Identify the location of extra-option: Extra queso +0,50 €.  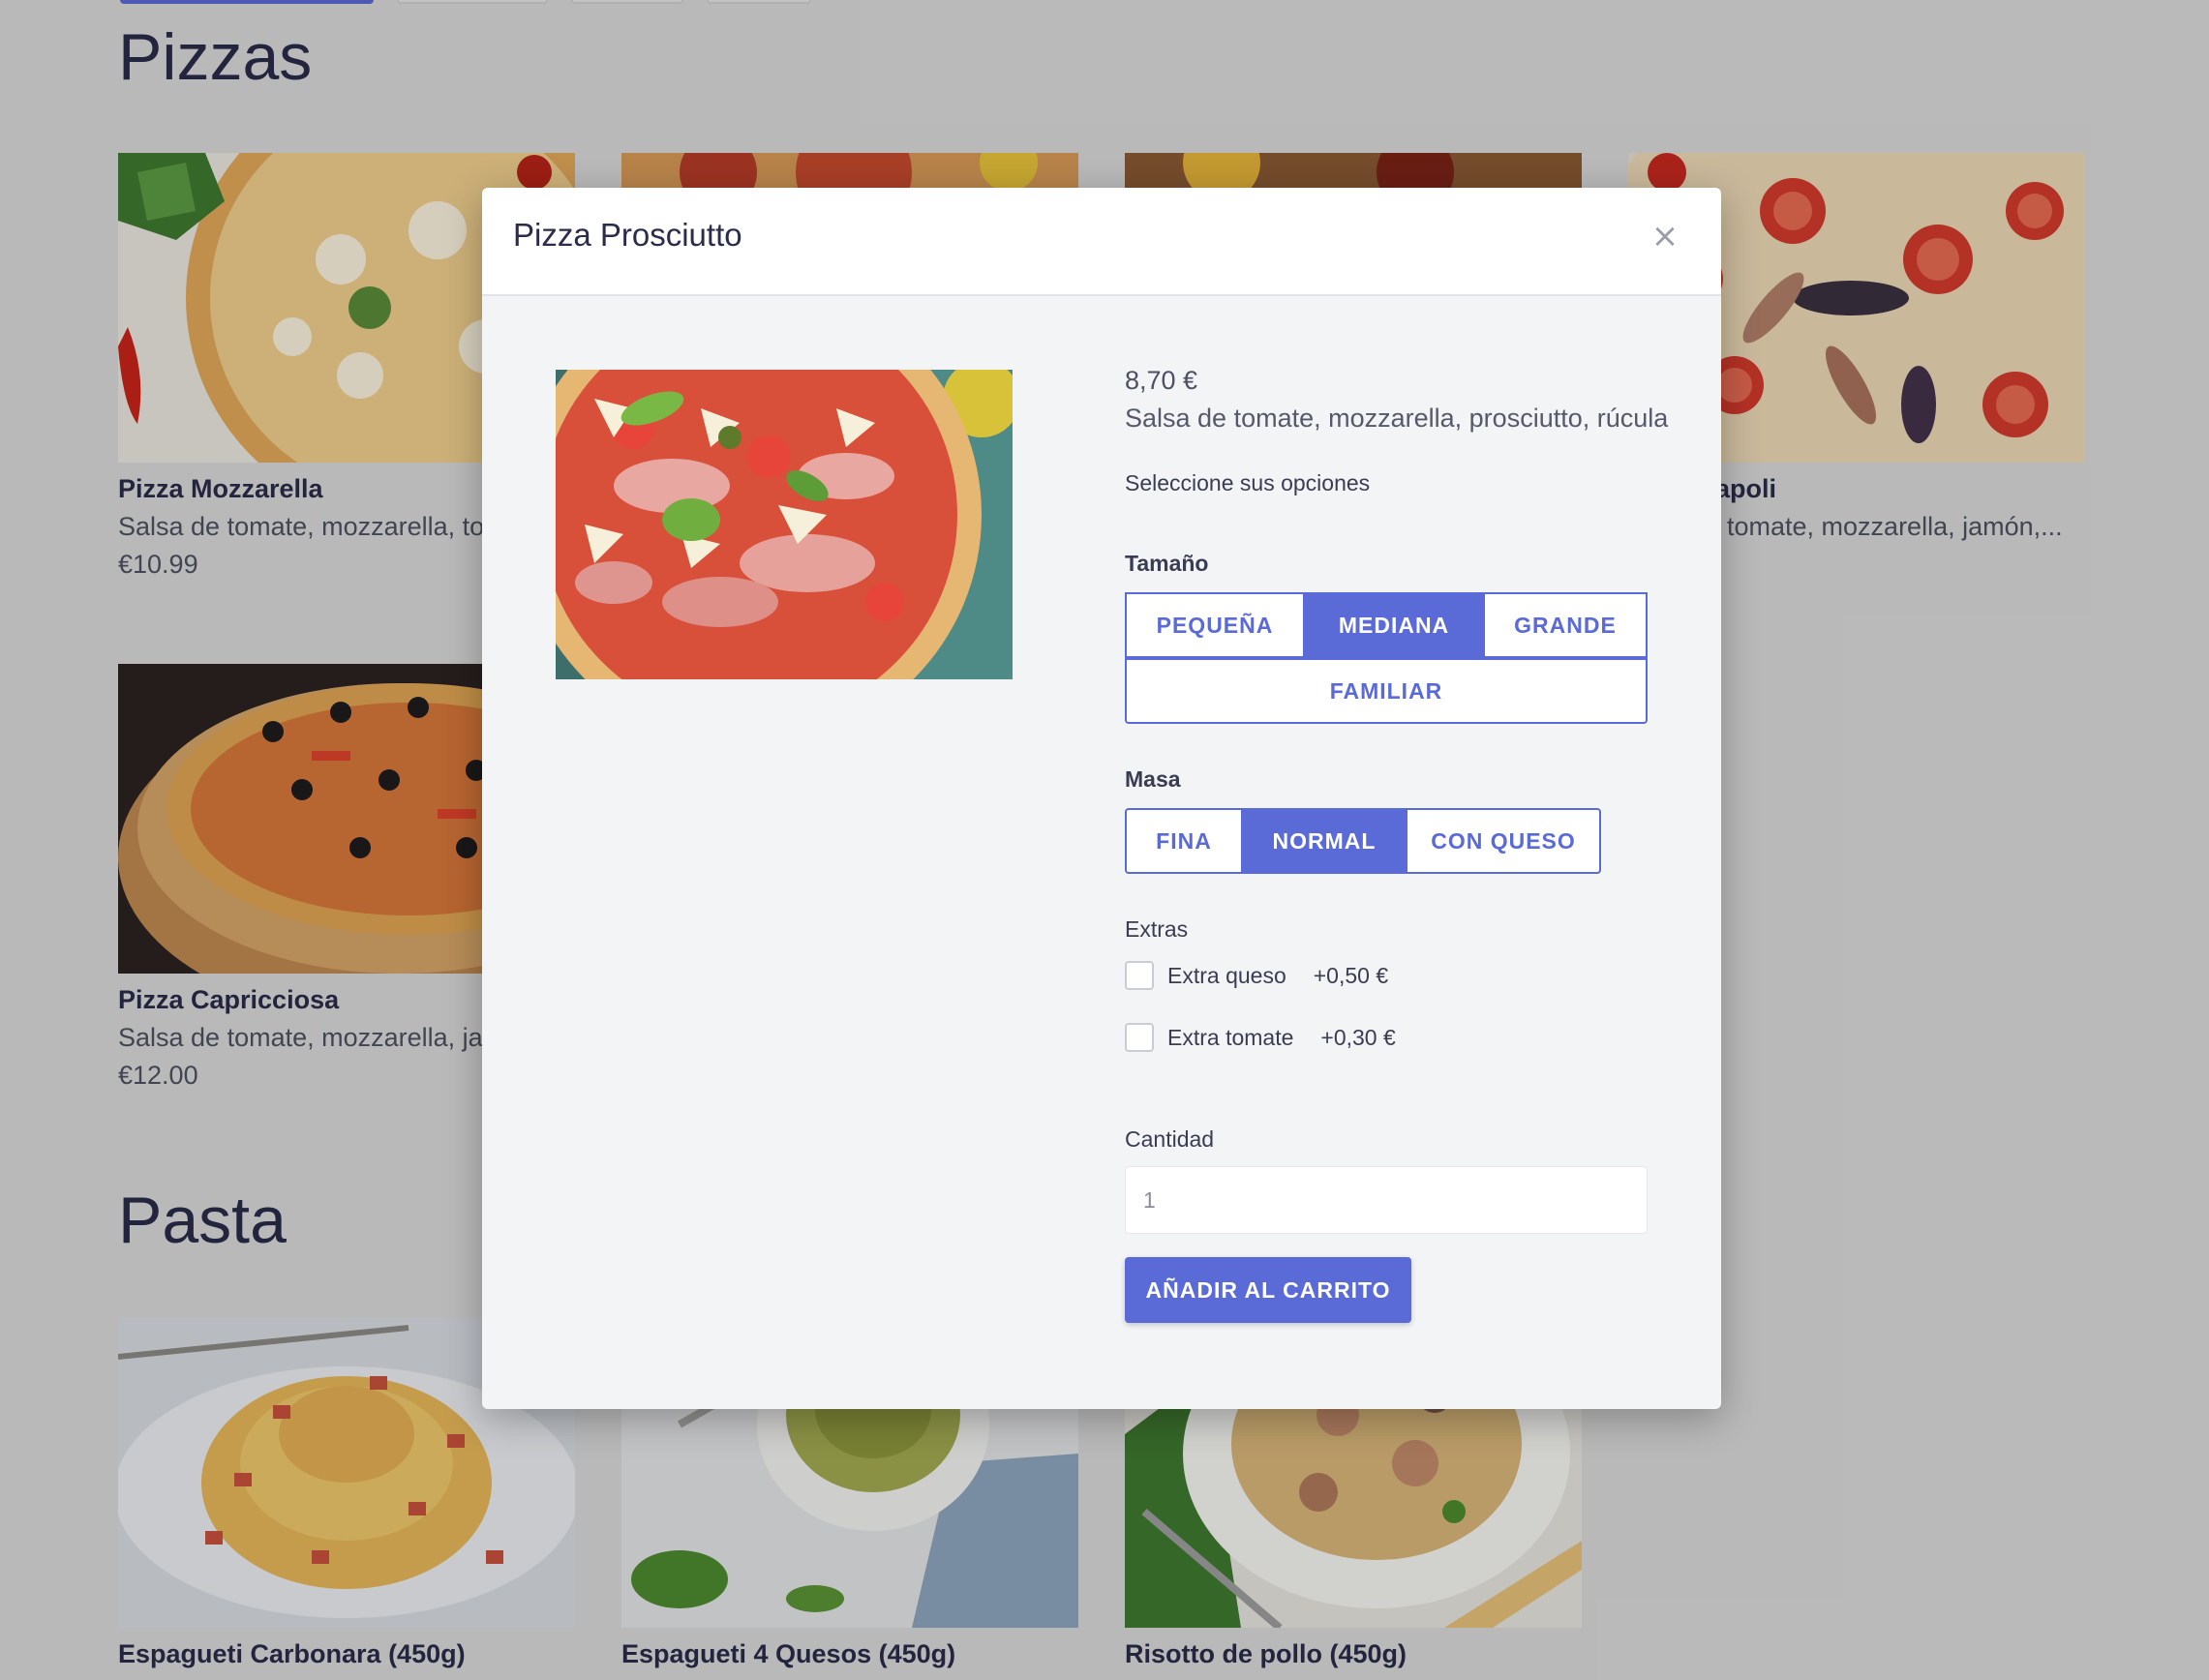
(1396, 976).